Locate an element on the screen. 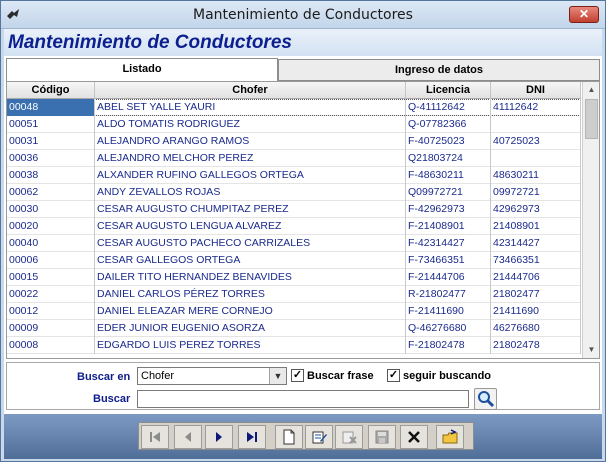 This screenshot has height=462, width=606. cell-chofer: DAILER TITO HERNANDEZ BENAVIDES is located at coordinates (250, 277).